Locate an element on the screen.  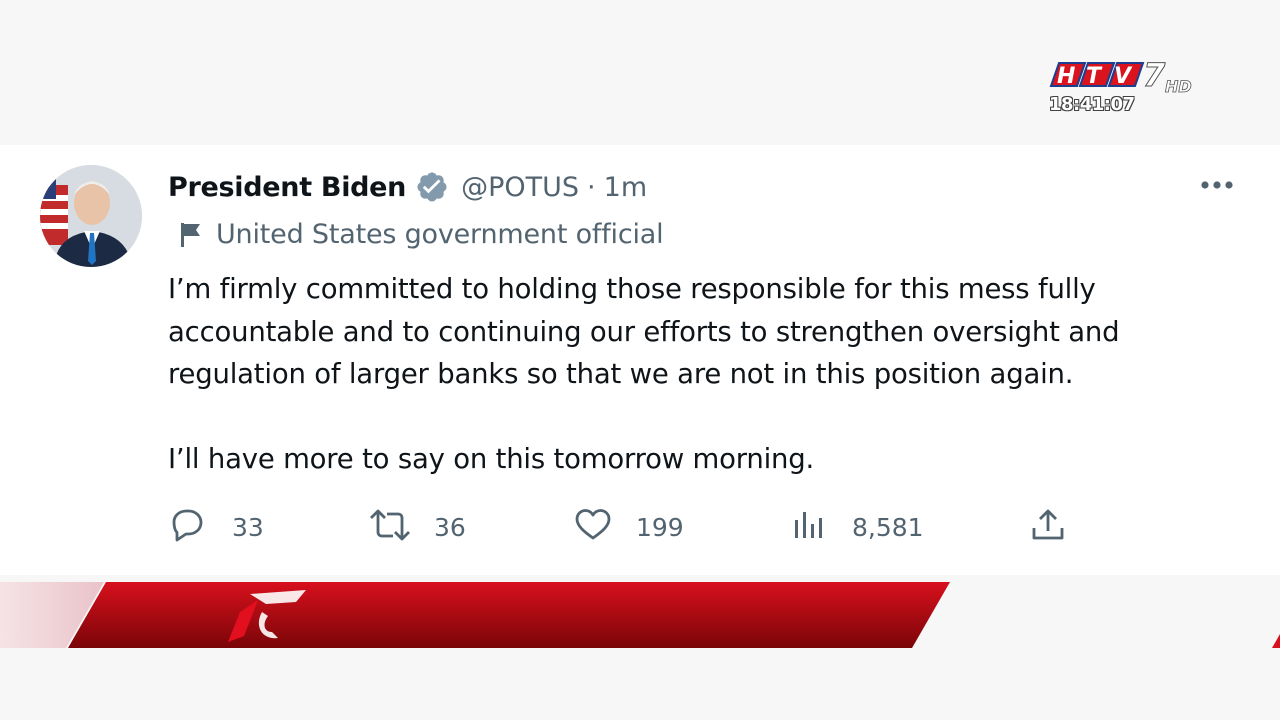
tweet-actions: 33 36 199 8,581 is located at coordinates (628, 527).